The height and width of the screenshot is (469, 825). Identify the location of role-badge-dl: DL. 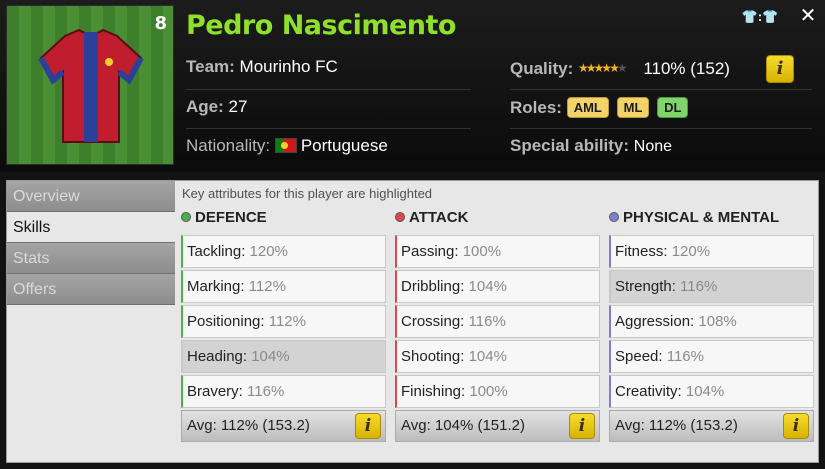
(673, 107).